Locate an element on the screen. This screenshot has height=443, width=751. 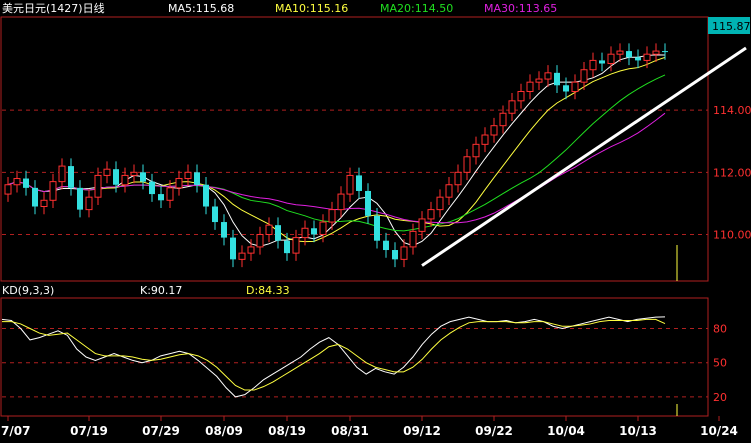
kd-header: KD(9,3,3) K:90.17 D:84.33 is located at coordinates (146, 290).